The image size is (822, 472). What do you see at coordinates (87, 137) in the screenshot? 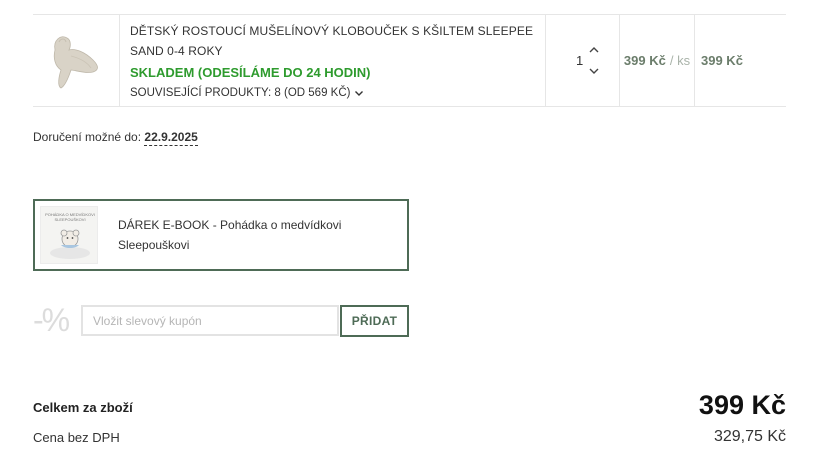
I see `delivery-label: Doručení možné do:` at bounding box center [87, 137].